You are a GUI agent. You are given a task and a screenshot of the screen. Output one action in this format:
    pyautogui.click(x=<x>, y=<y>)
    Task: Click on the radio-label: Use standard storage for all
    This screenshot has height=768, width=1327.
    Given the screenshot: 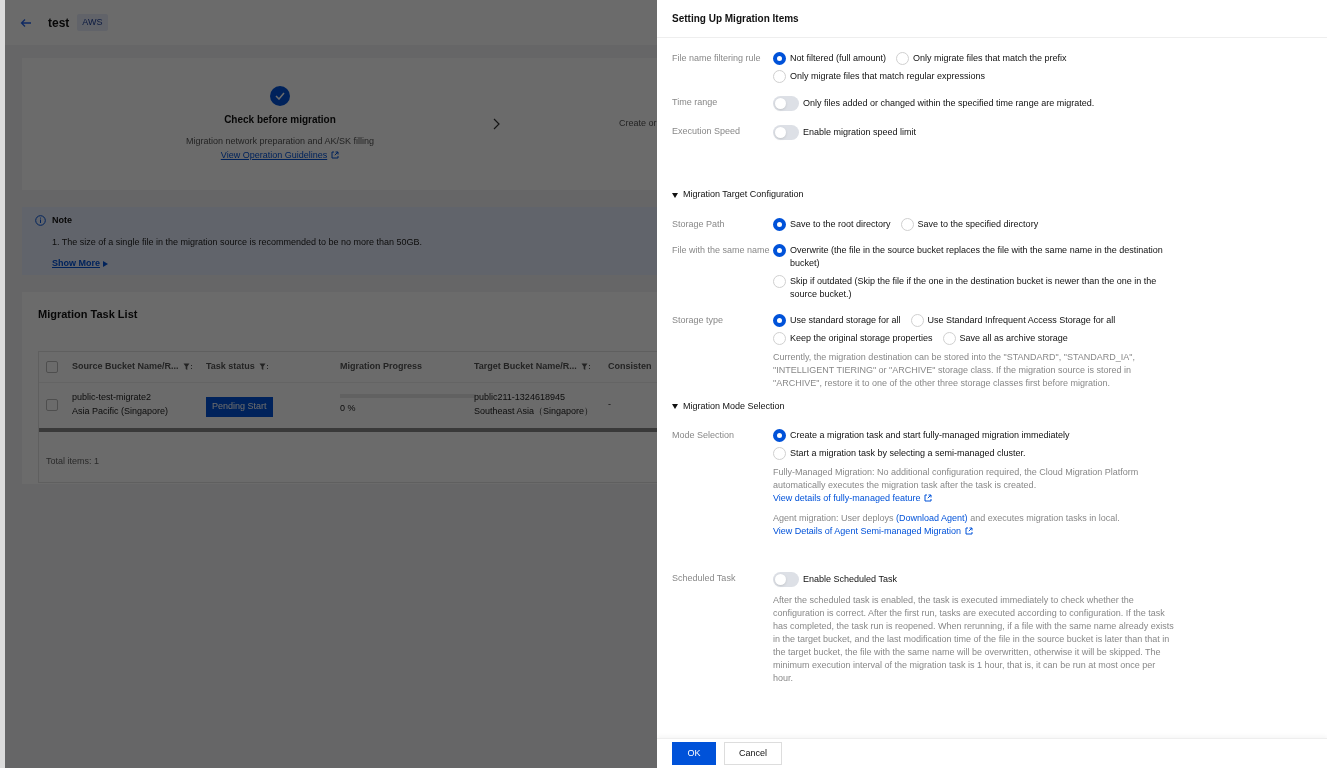 What is the action you would take?
    pyautogui.click(x=845, y=320)
    